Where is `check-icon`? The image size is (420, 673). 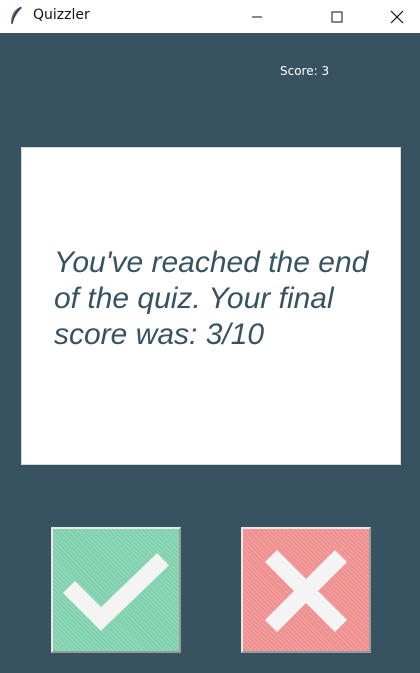
check-icon is located at coordinates (116, 591).